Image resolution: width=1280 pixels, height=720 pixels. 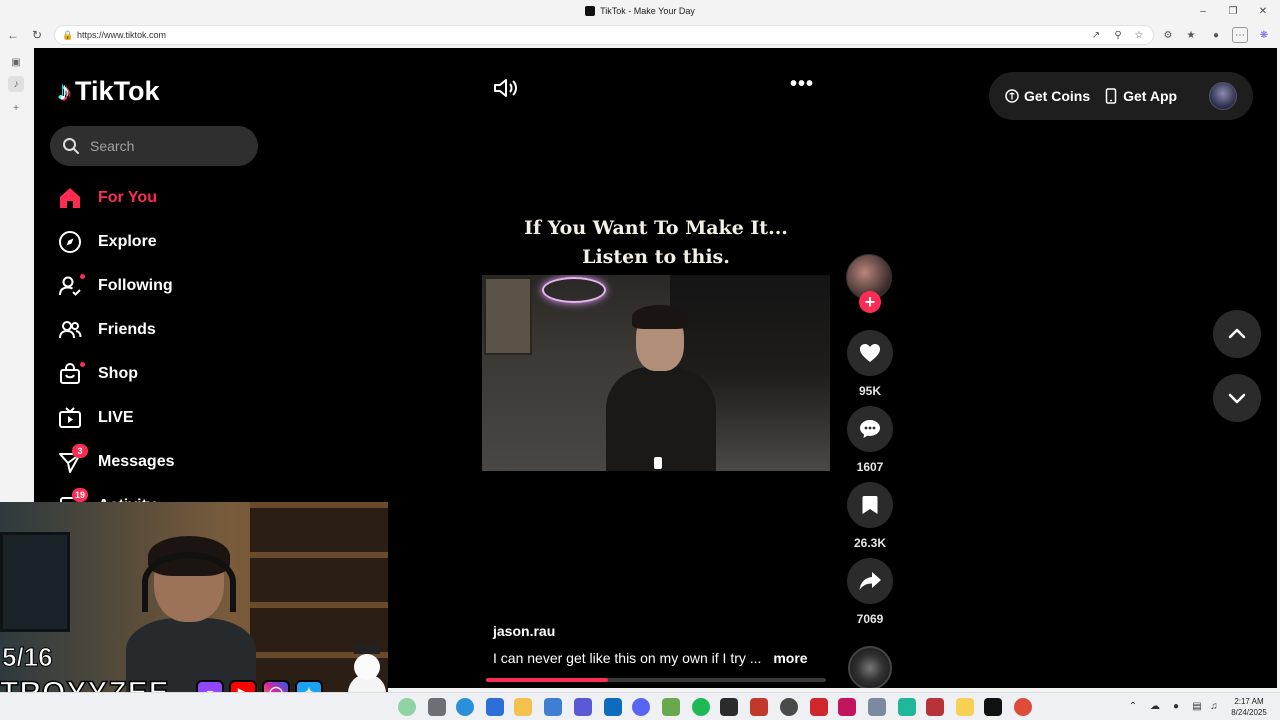 I want to click on url-text: https://www.tiktok.com, so click(x=122, y=35).